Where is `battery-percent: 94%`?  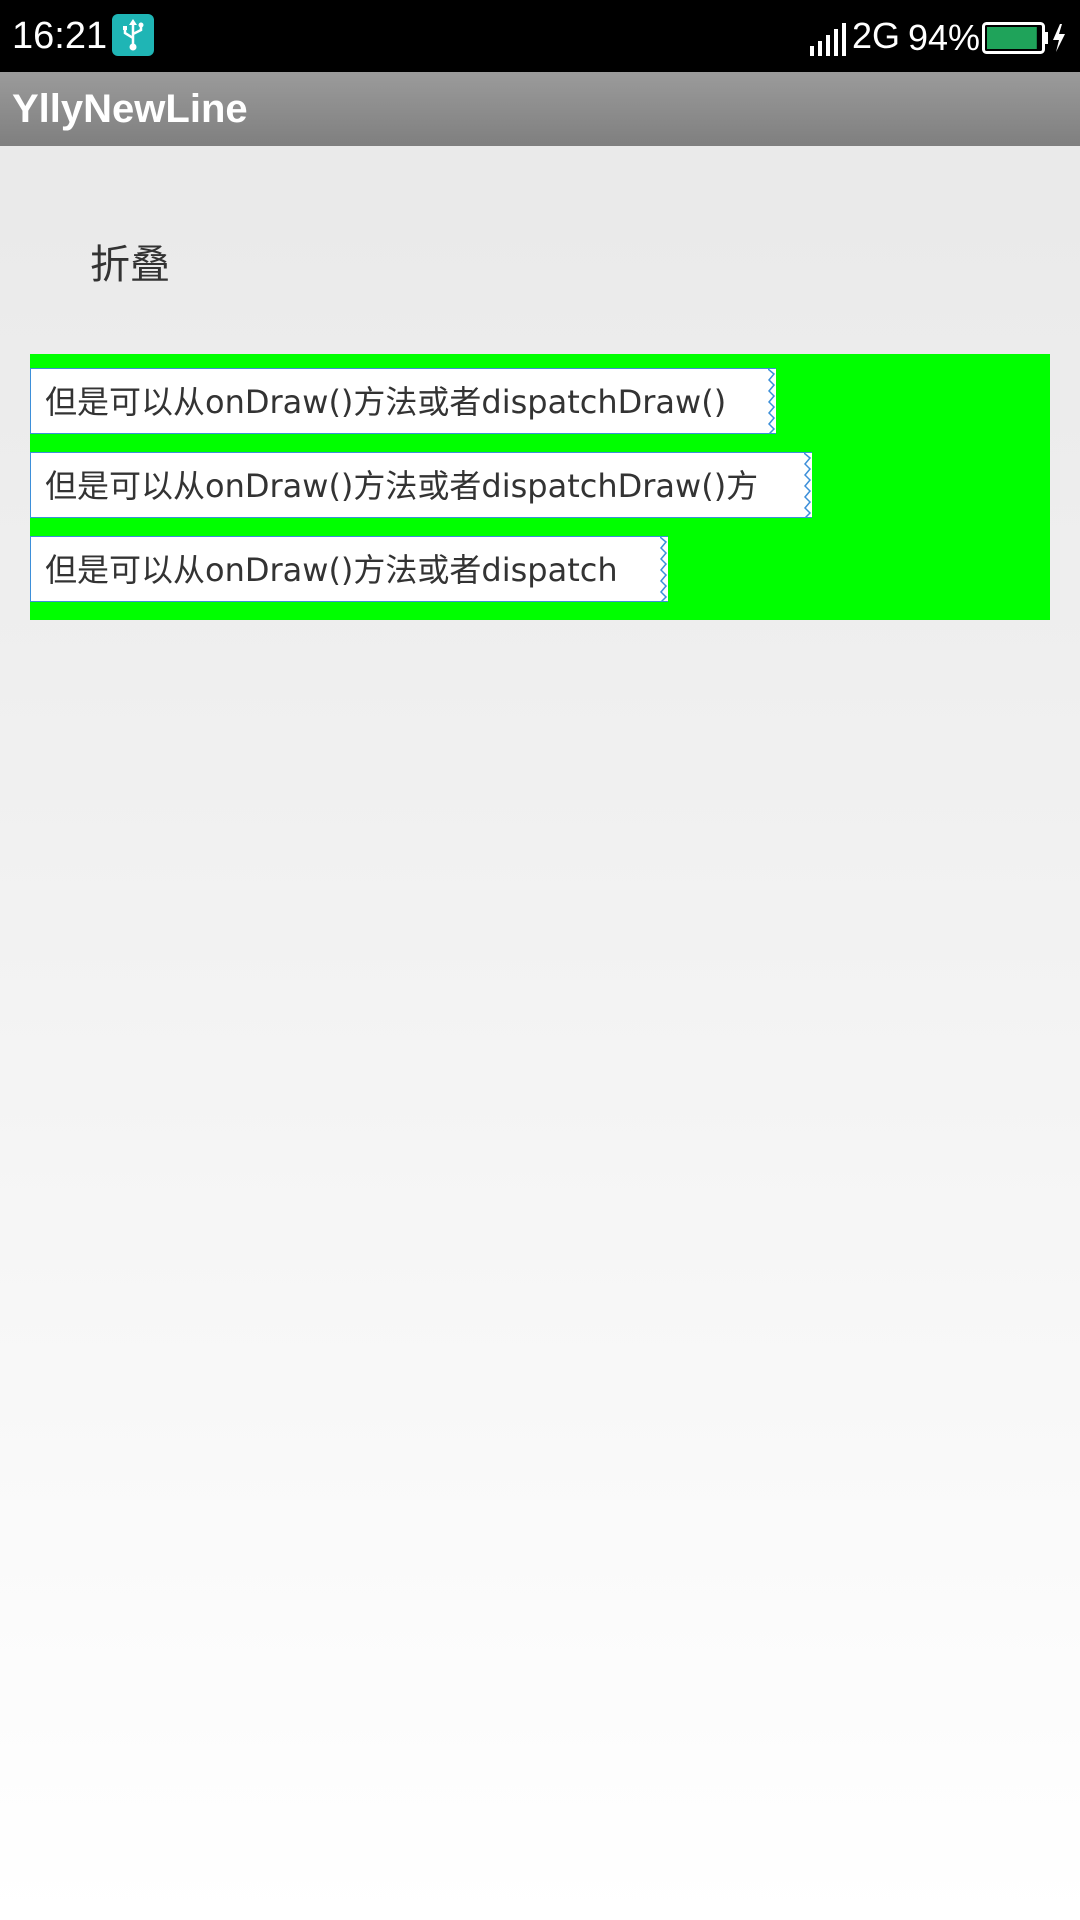 battery-percent: 94% is located at coordinates (944, 37).